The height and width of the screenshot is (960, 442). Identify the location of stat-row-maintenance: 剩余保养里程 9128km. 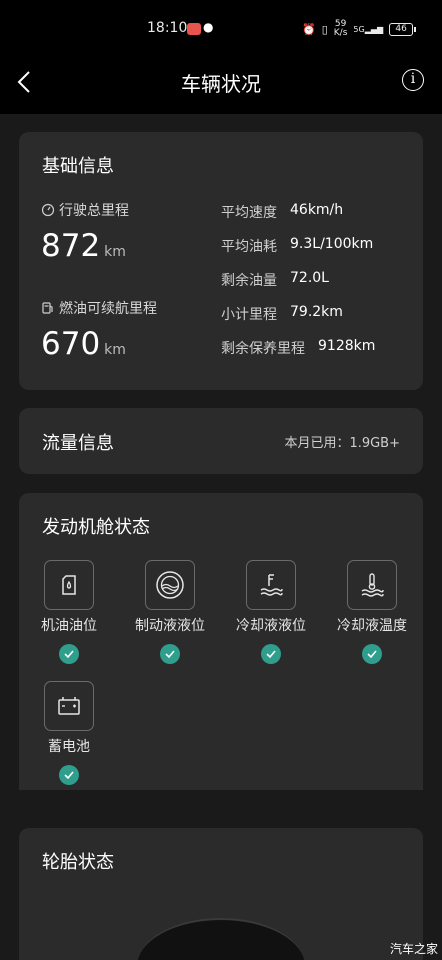
(298, 348).